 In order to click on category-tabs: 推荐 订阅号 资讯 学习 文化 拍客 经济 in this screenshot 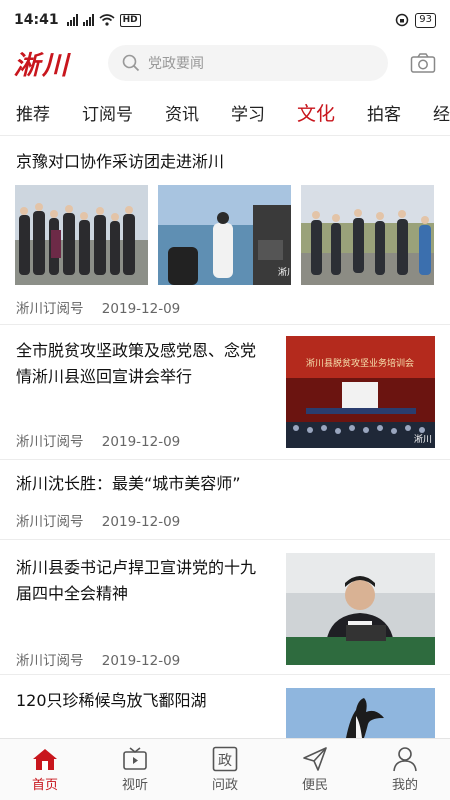, I will do `click(225, 113)`.